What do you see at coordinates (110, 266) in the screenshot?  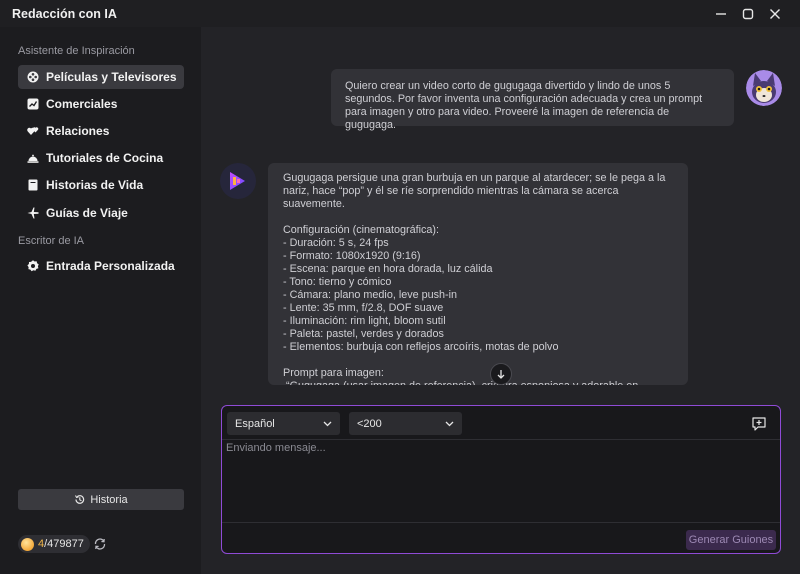 I see `sidebar-item-label: Entrada Personalizada` at bounding box center [110, 266].